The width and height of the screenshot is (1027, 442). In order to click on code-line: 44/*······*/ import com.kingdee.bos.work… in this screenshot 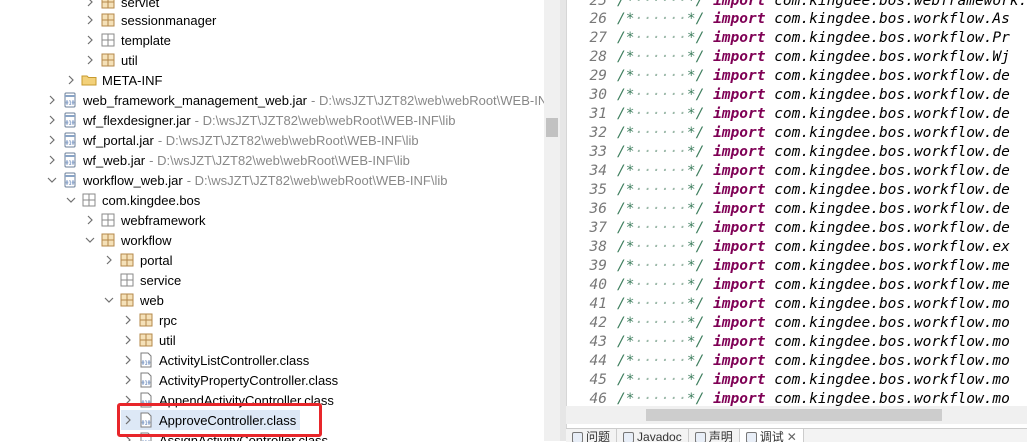, I will do `click(797, 360)`.